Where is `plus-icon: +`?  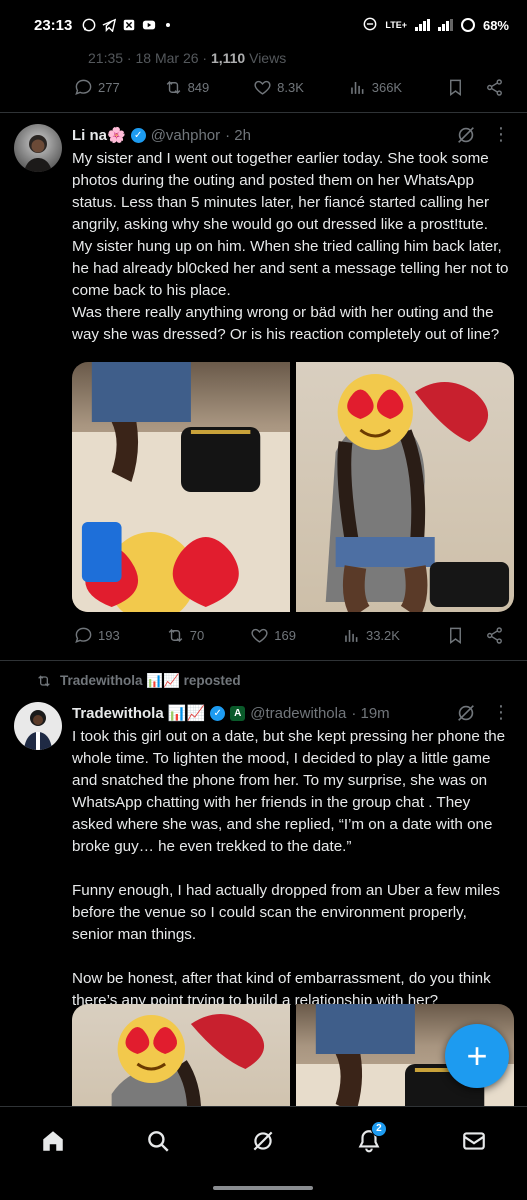 plus-icon: + is located at coordinates (477, 1055).